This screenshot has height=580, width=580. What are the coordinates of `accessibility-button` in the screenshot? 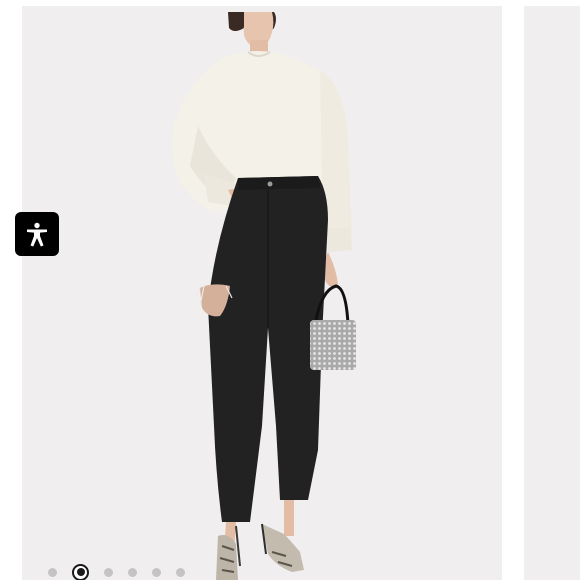 It's located at (37, 234).